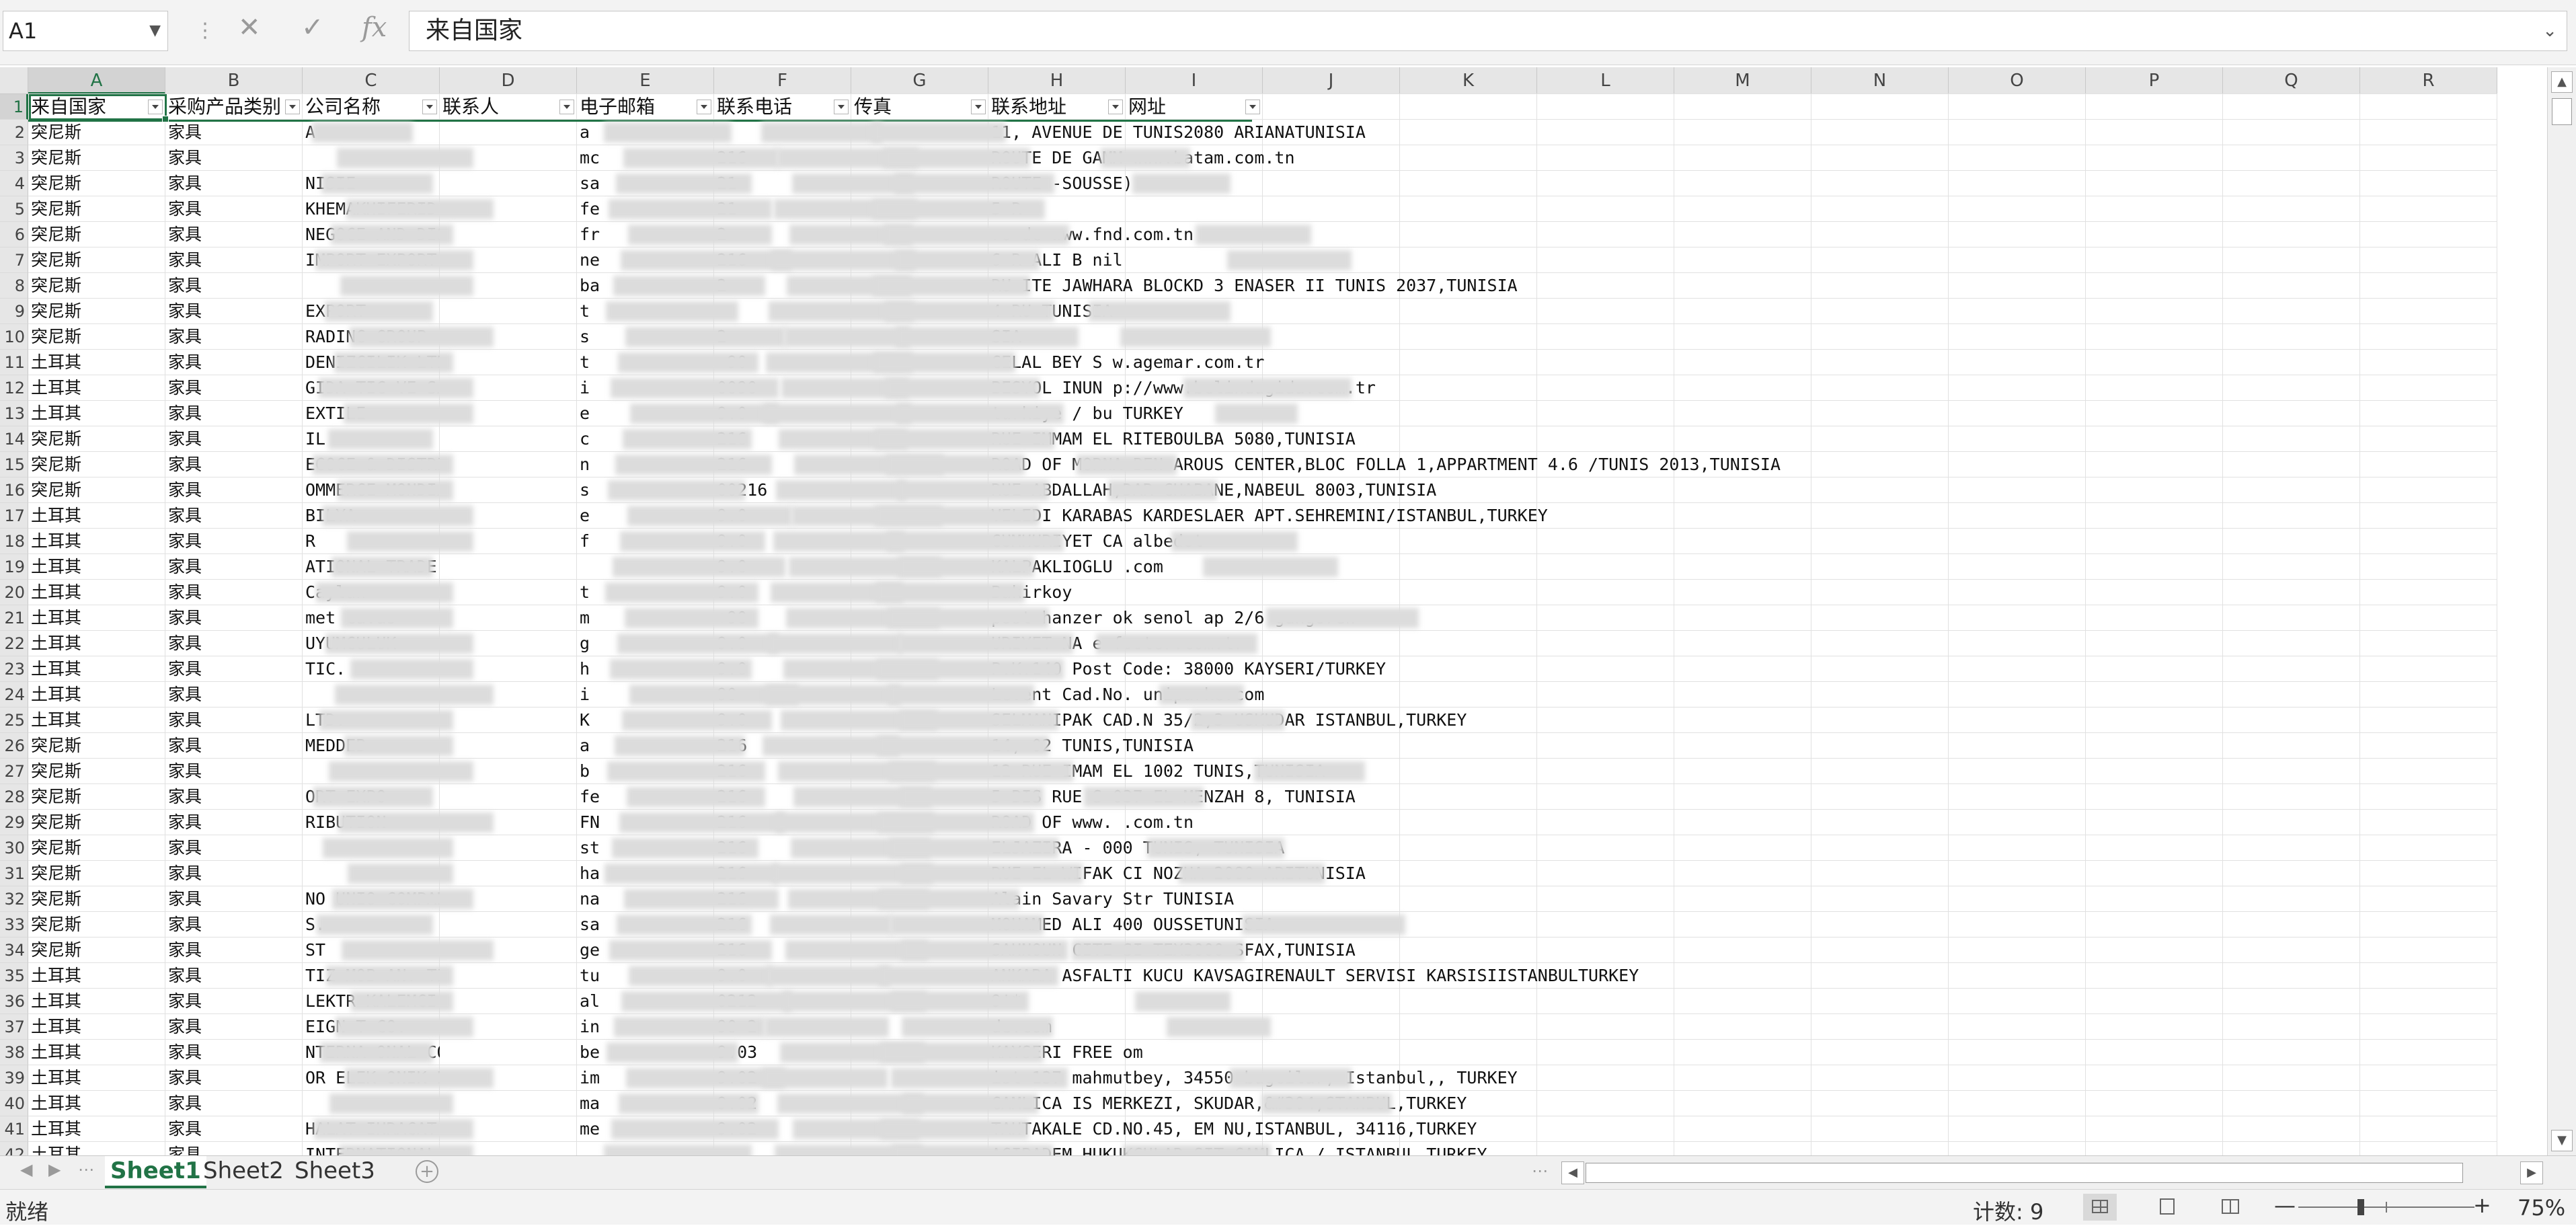  I want to click on formula-input: 来自国家 ⌄, so click(1488, 31).